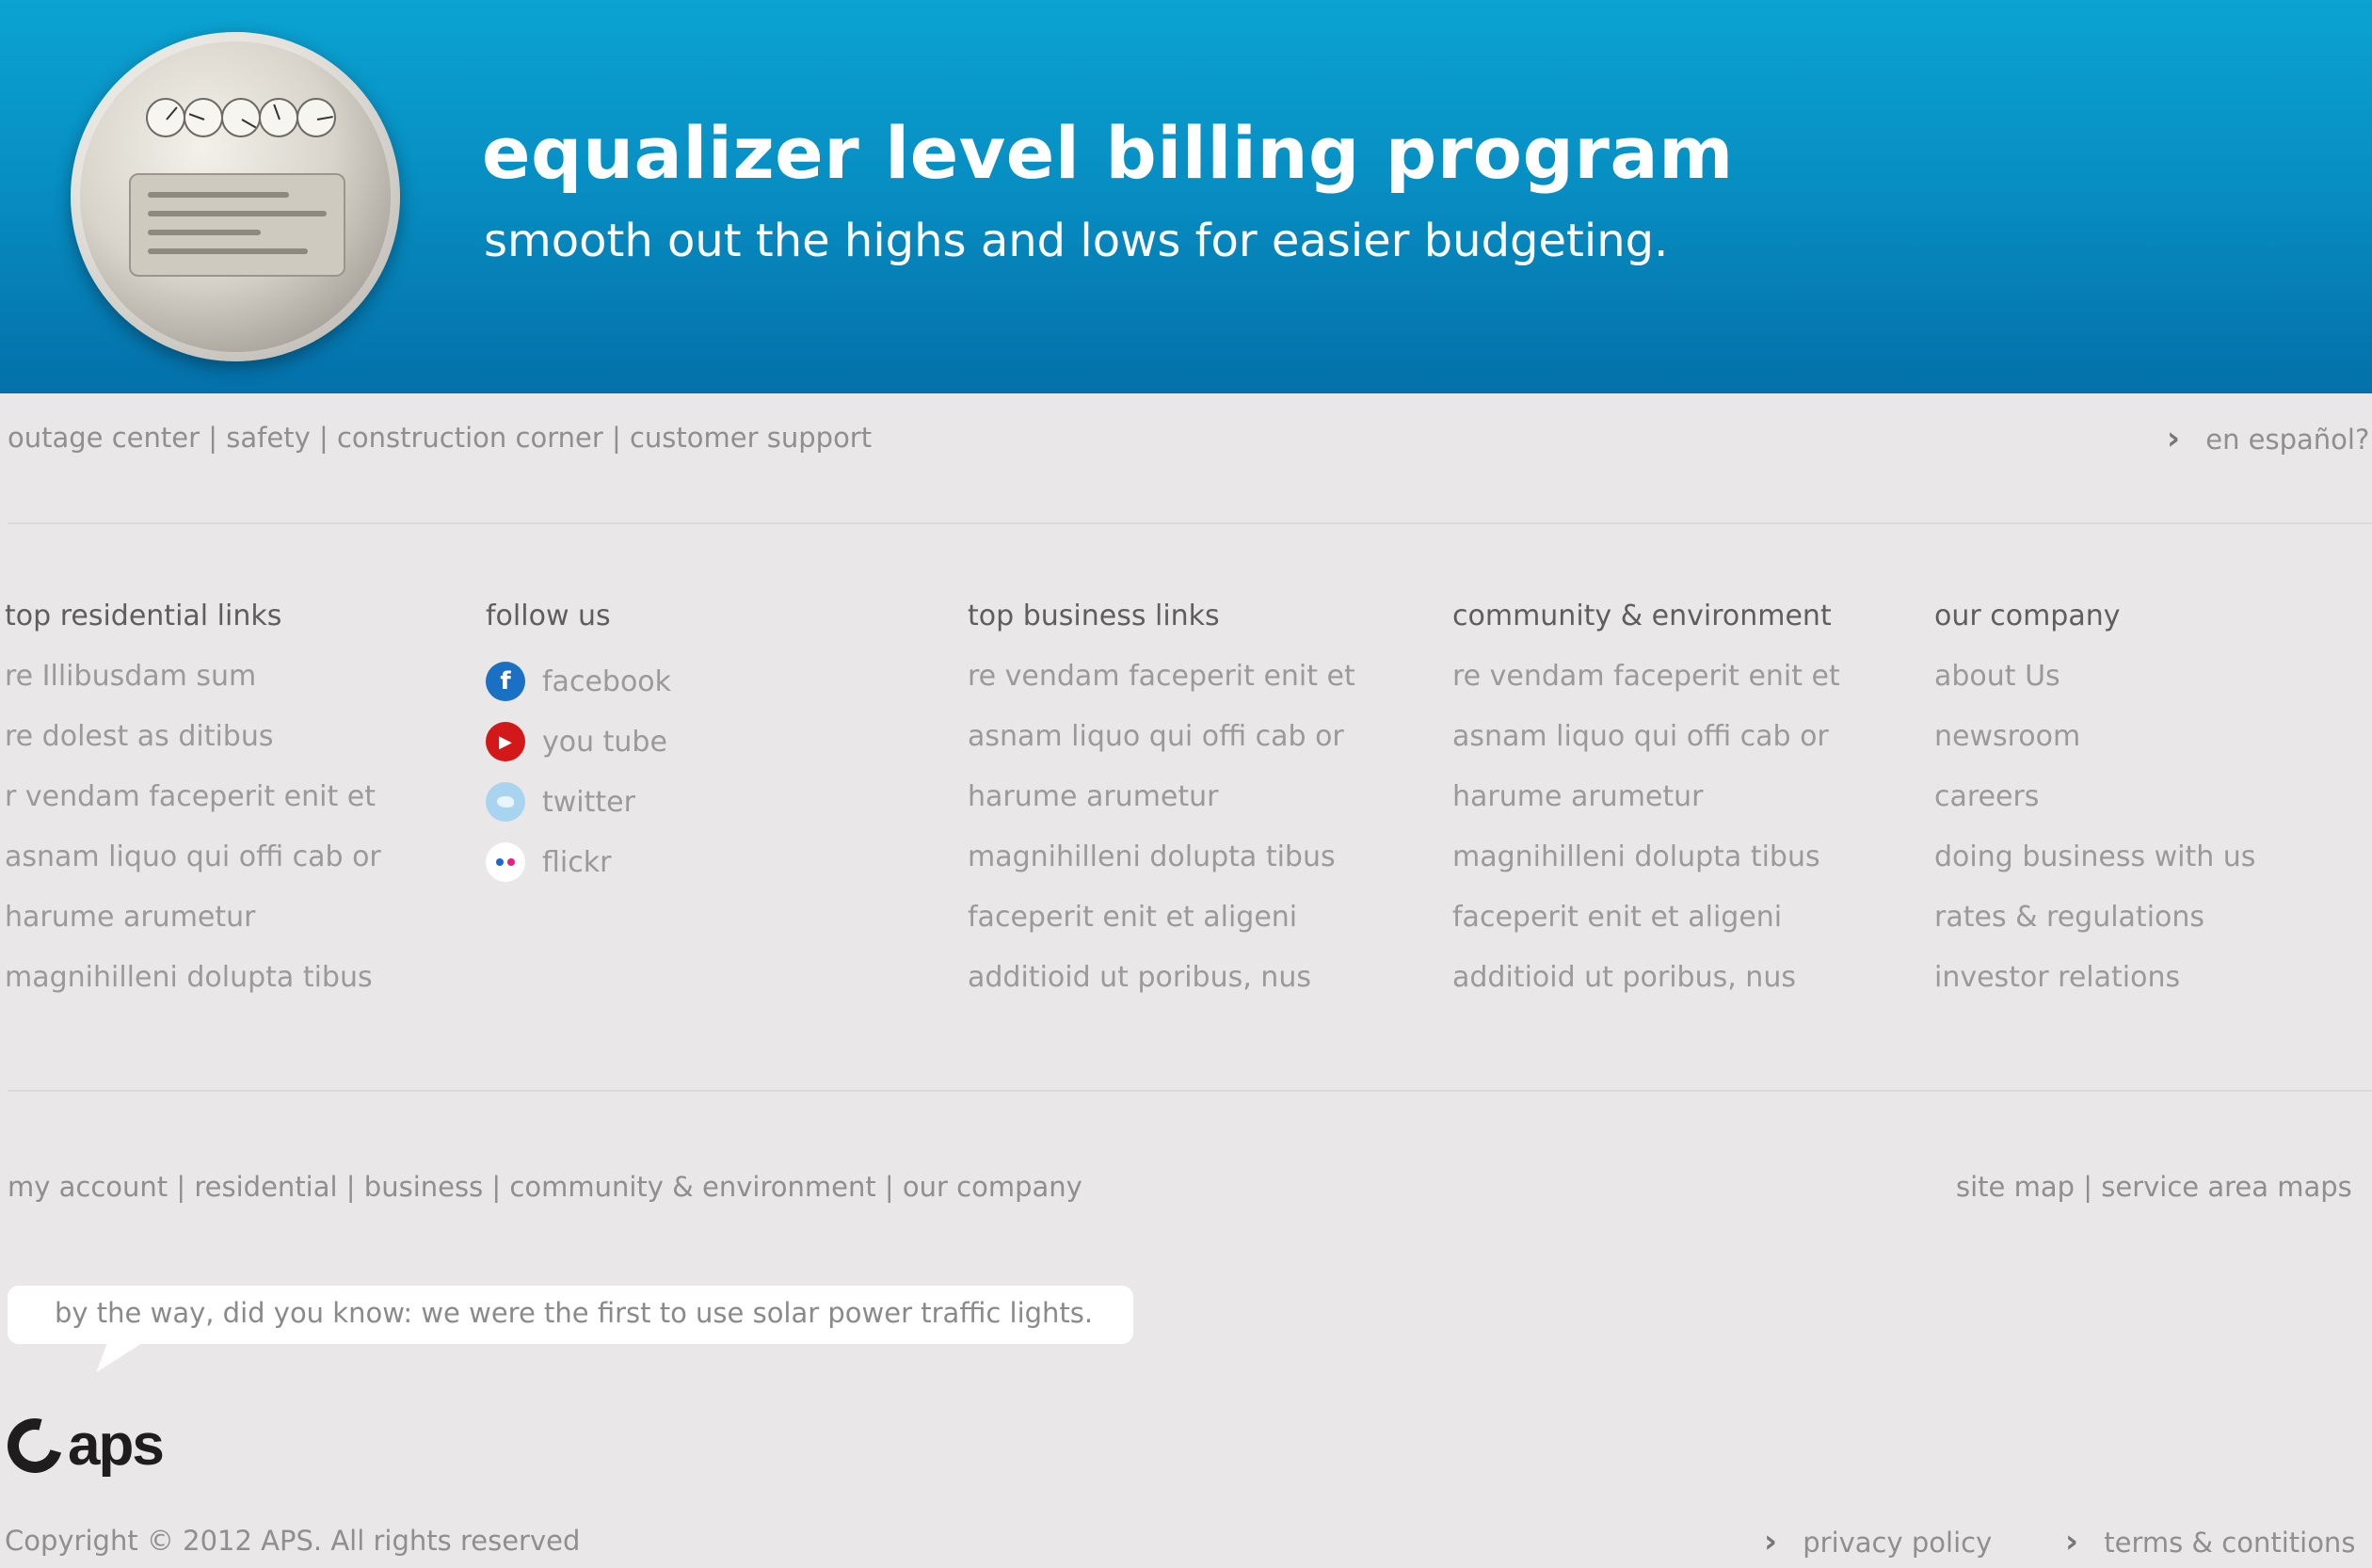 This screenshot has width=2372, height=1568. I want to click on footer-link: careers, so click(2094, 802).